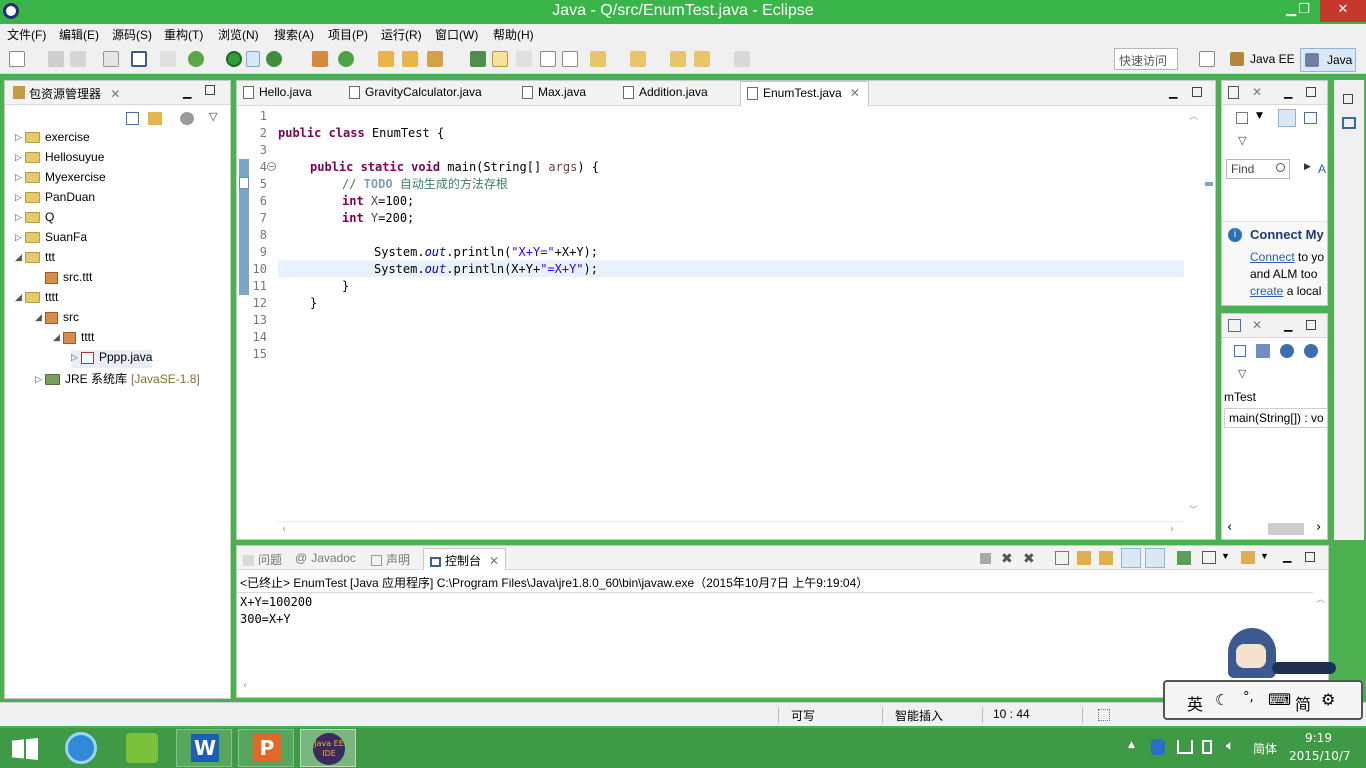 The height and width of the screenshot is (768, 1366). Describe the element at coordinates (1209, 557) in the screenshot. I see `display-console-icon` at that location.